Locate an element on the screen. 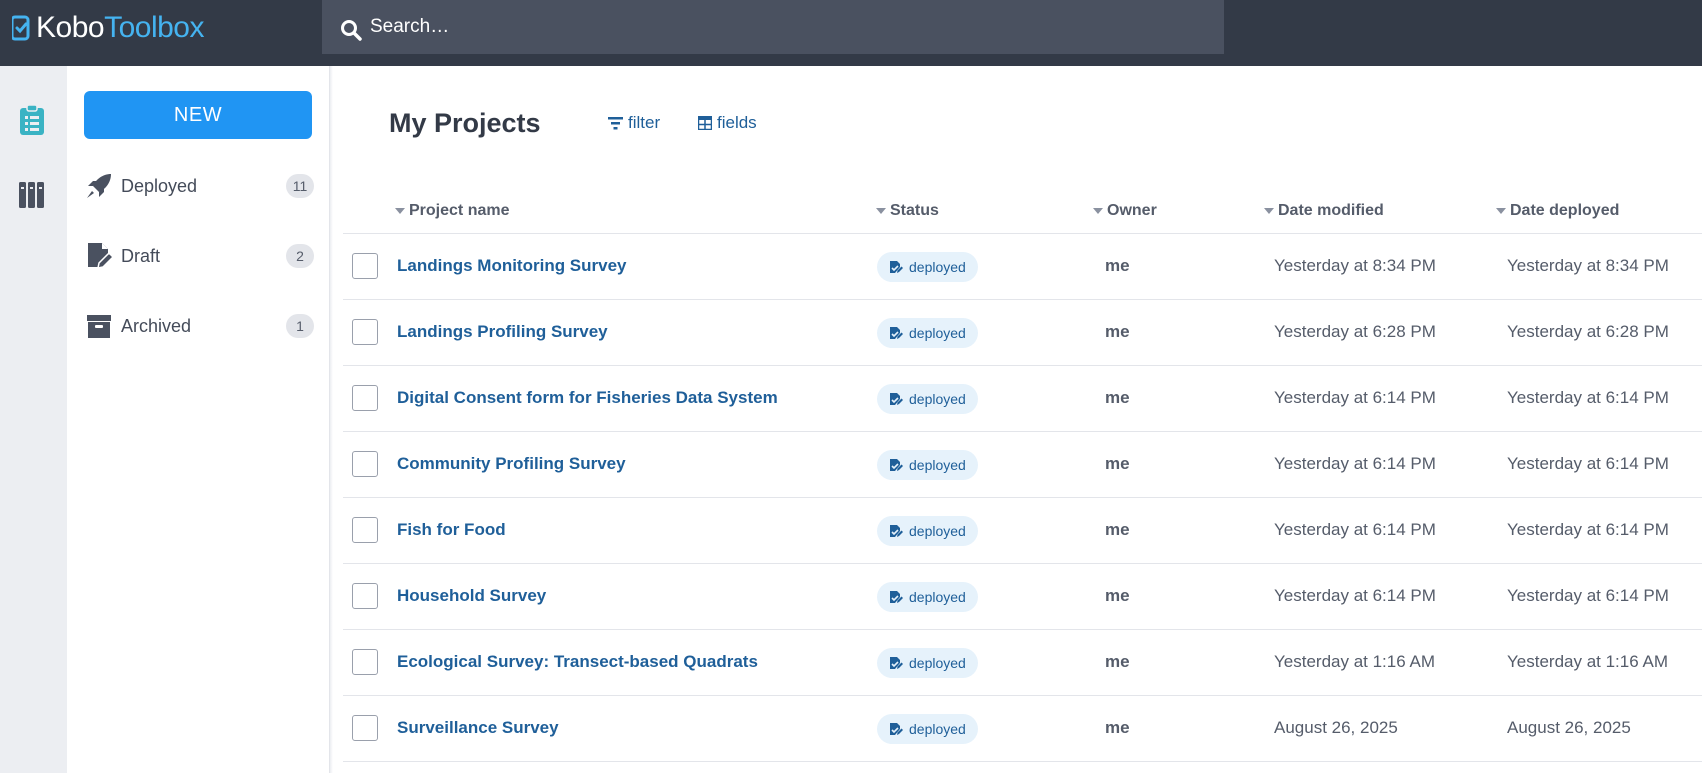 Image resolution: width=1702 pixels, height=773 pixels. fields-button: fields is located at coordinates (727, 123).